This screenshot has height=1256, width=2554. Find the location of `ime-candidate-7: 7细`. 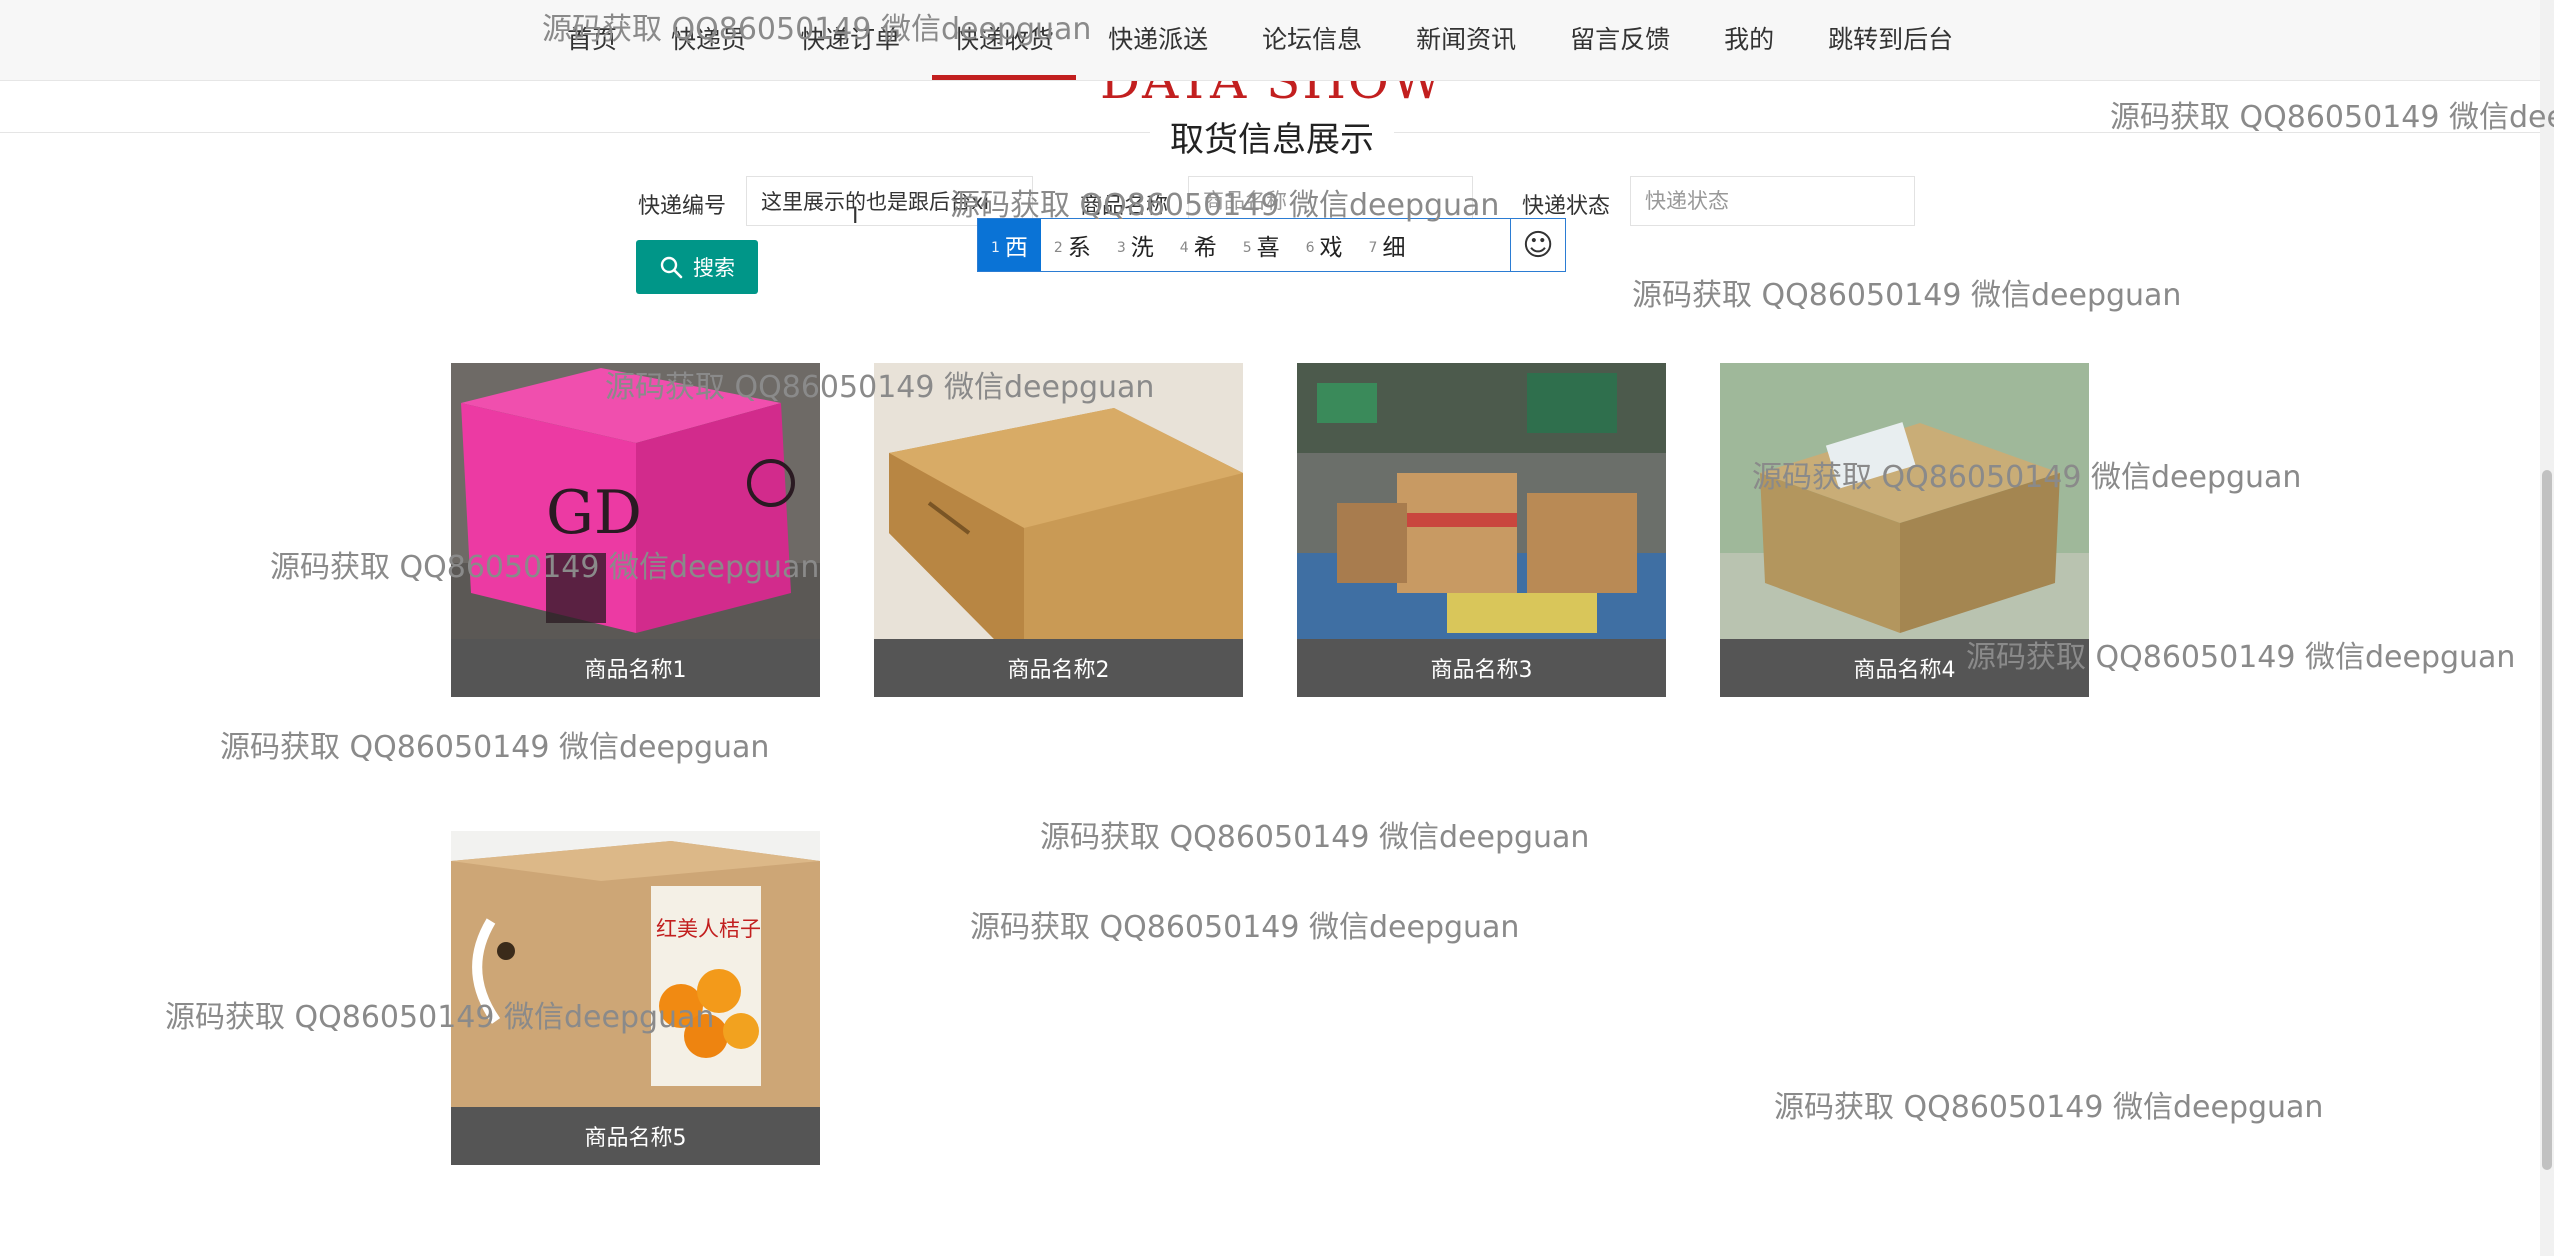

ime-candidate-7: 7细 is located at coordinates (1387, 245).